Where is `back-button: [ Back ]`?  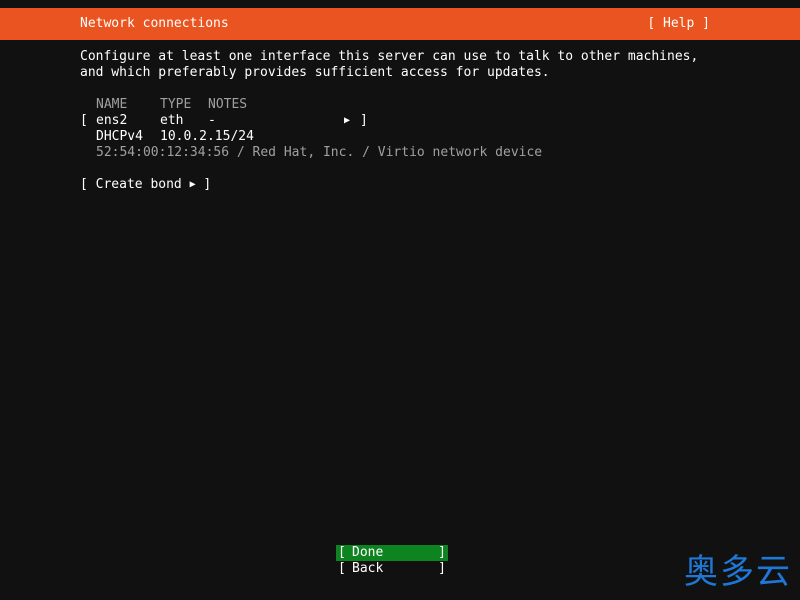
back-button: [ Back ] is located at coordinates (392, 569).